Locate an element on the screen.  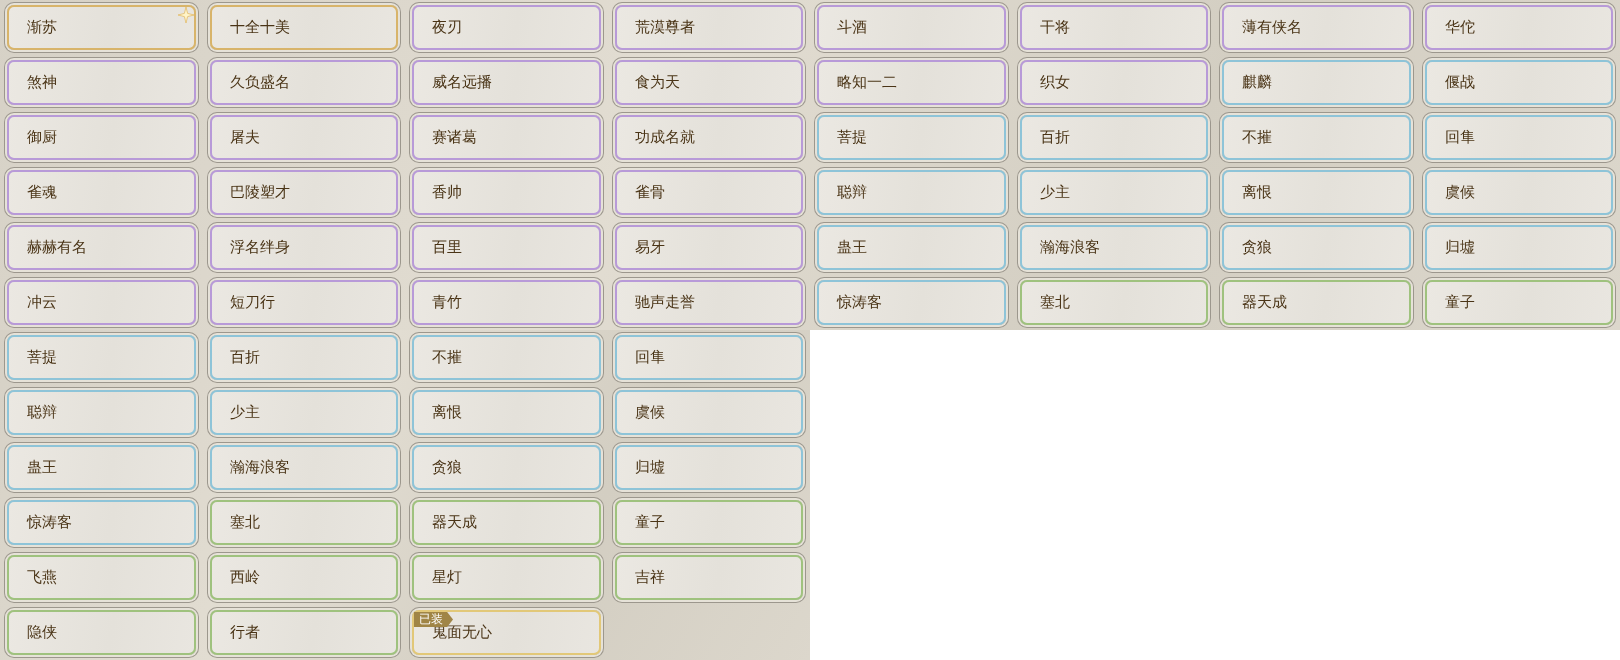
title-label: 离恨 is located at coordinates (446, 412).